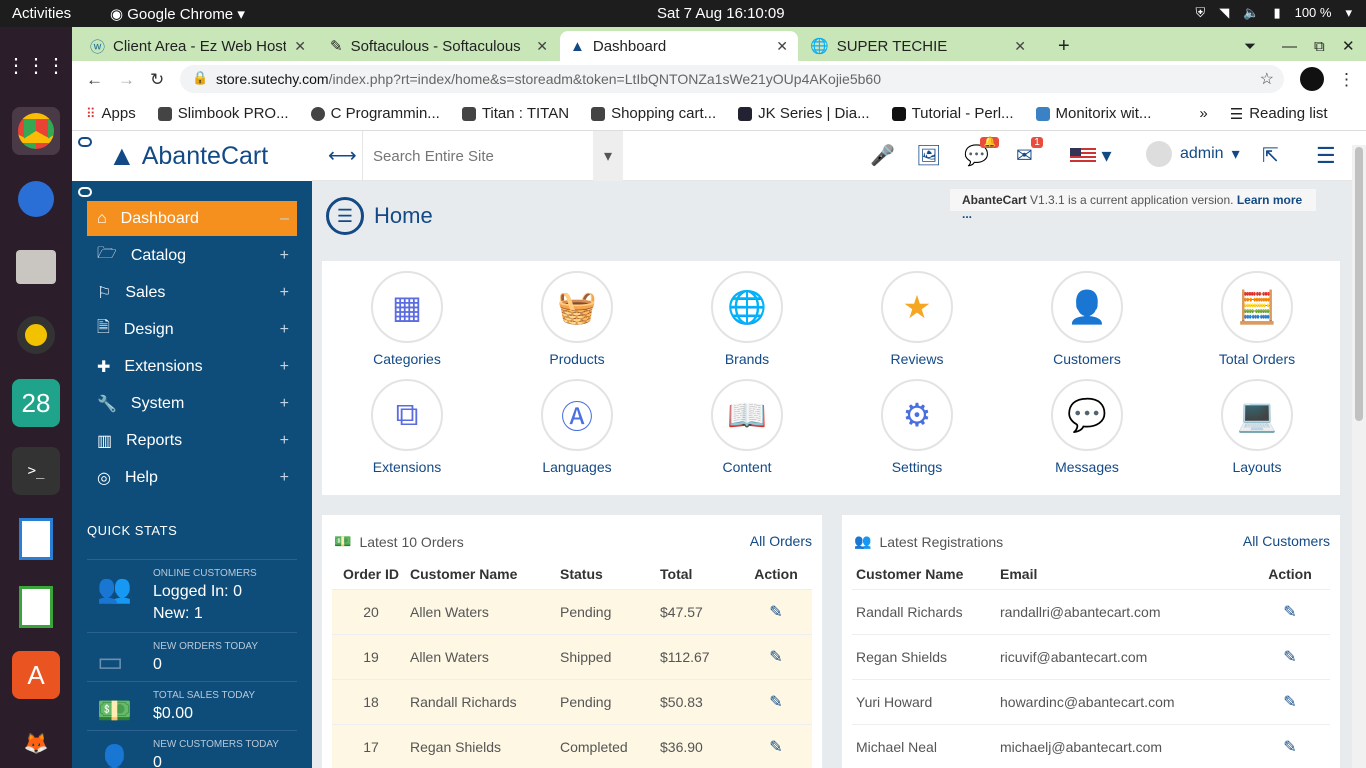 Image resolution: width=1366 pixels, height=768 pixels. Describe the element at coordinates (1359, 456) in the screenshot. I see `page-scrollbar` at that location.